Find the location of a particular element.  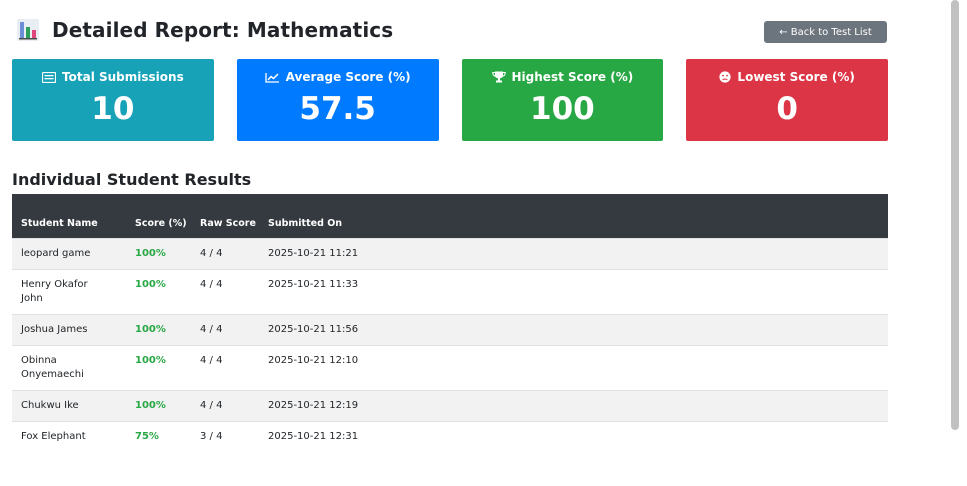

table-row: leopard game 100% 4 / 4 2025-10-21 11:21 is located at coordinates (450, 253).